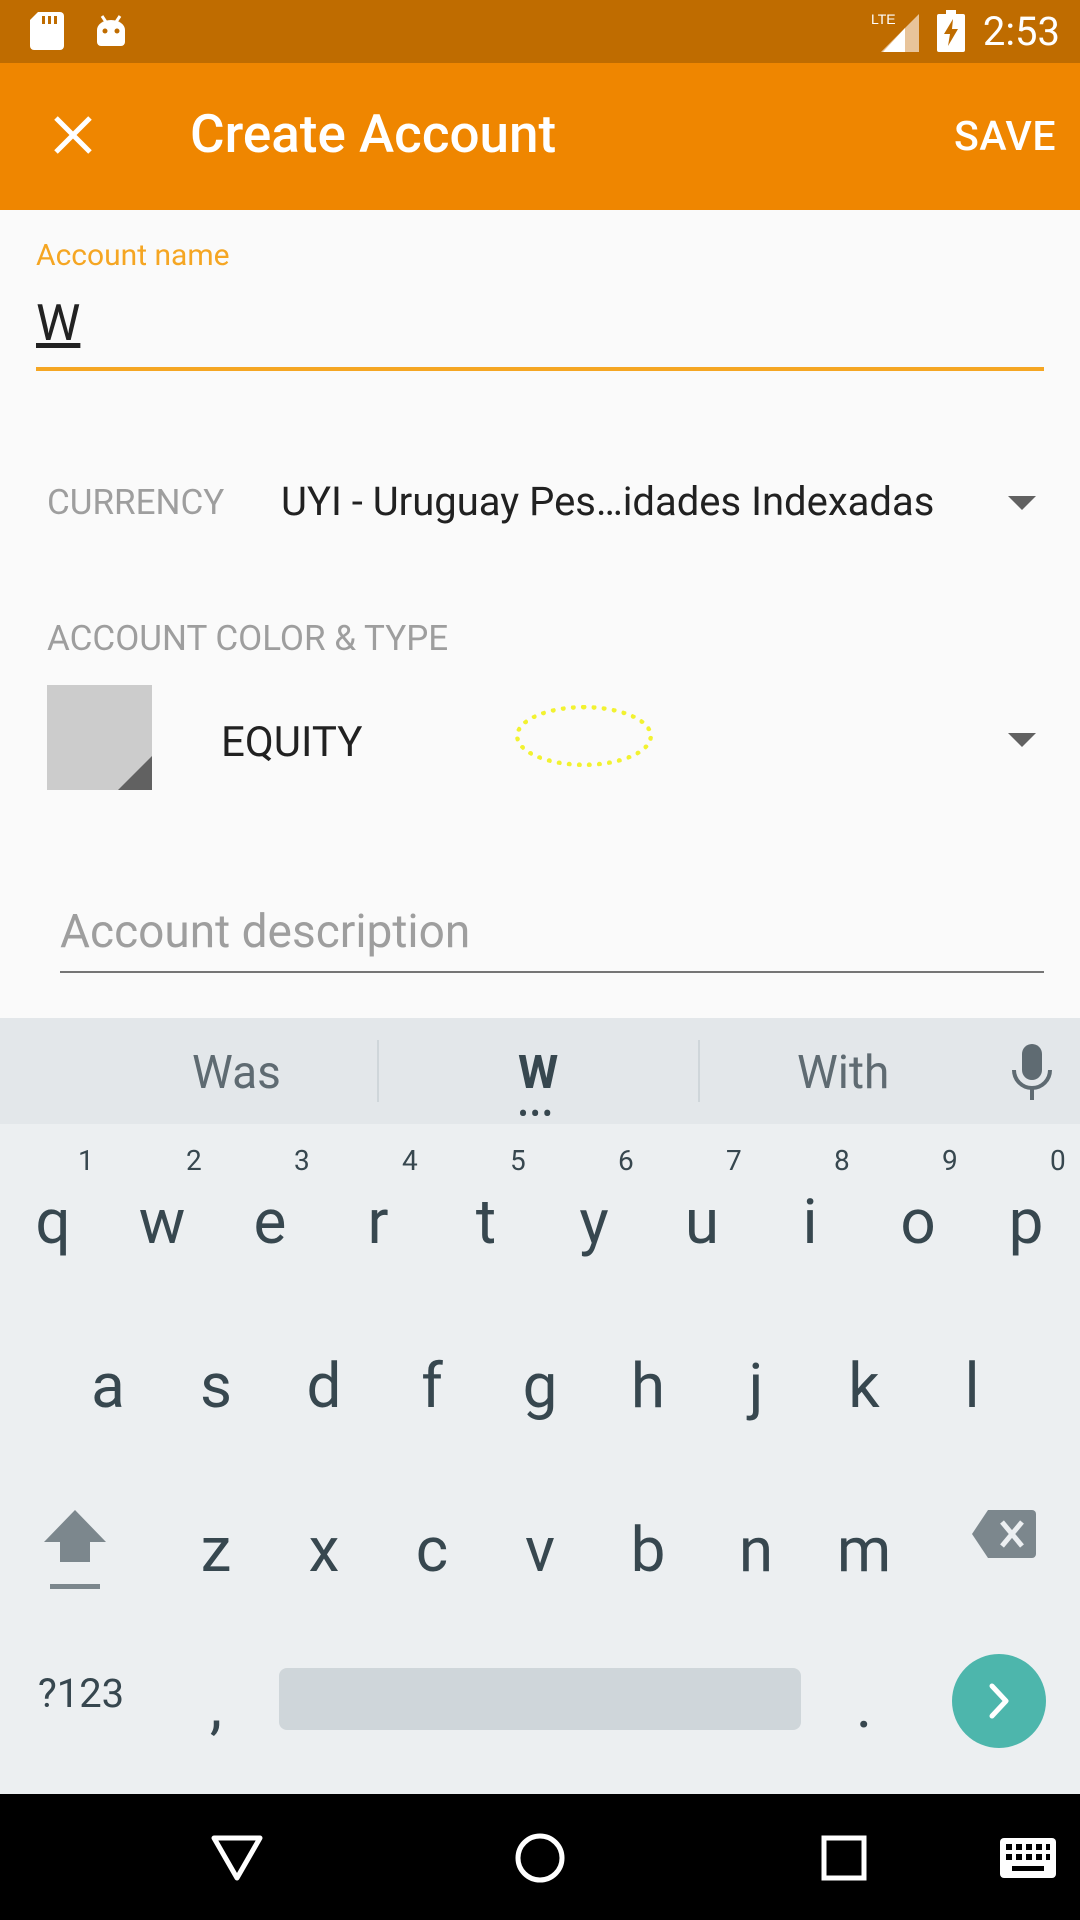 This screenshot has height=1920, width=1080. What do you see at coordinates (1005, 137) in the screenshot?
I see `save-button: SAVE` at bounding box center [1005, 137].